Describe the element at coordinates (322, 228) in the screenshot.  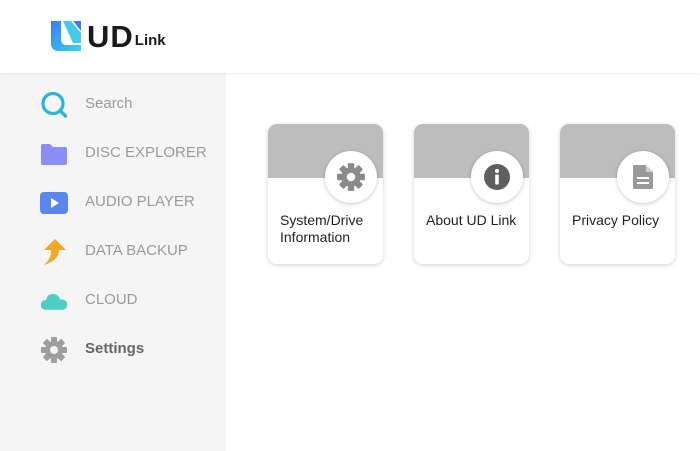
I see `card-label: System/Drive Information` at that location.